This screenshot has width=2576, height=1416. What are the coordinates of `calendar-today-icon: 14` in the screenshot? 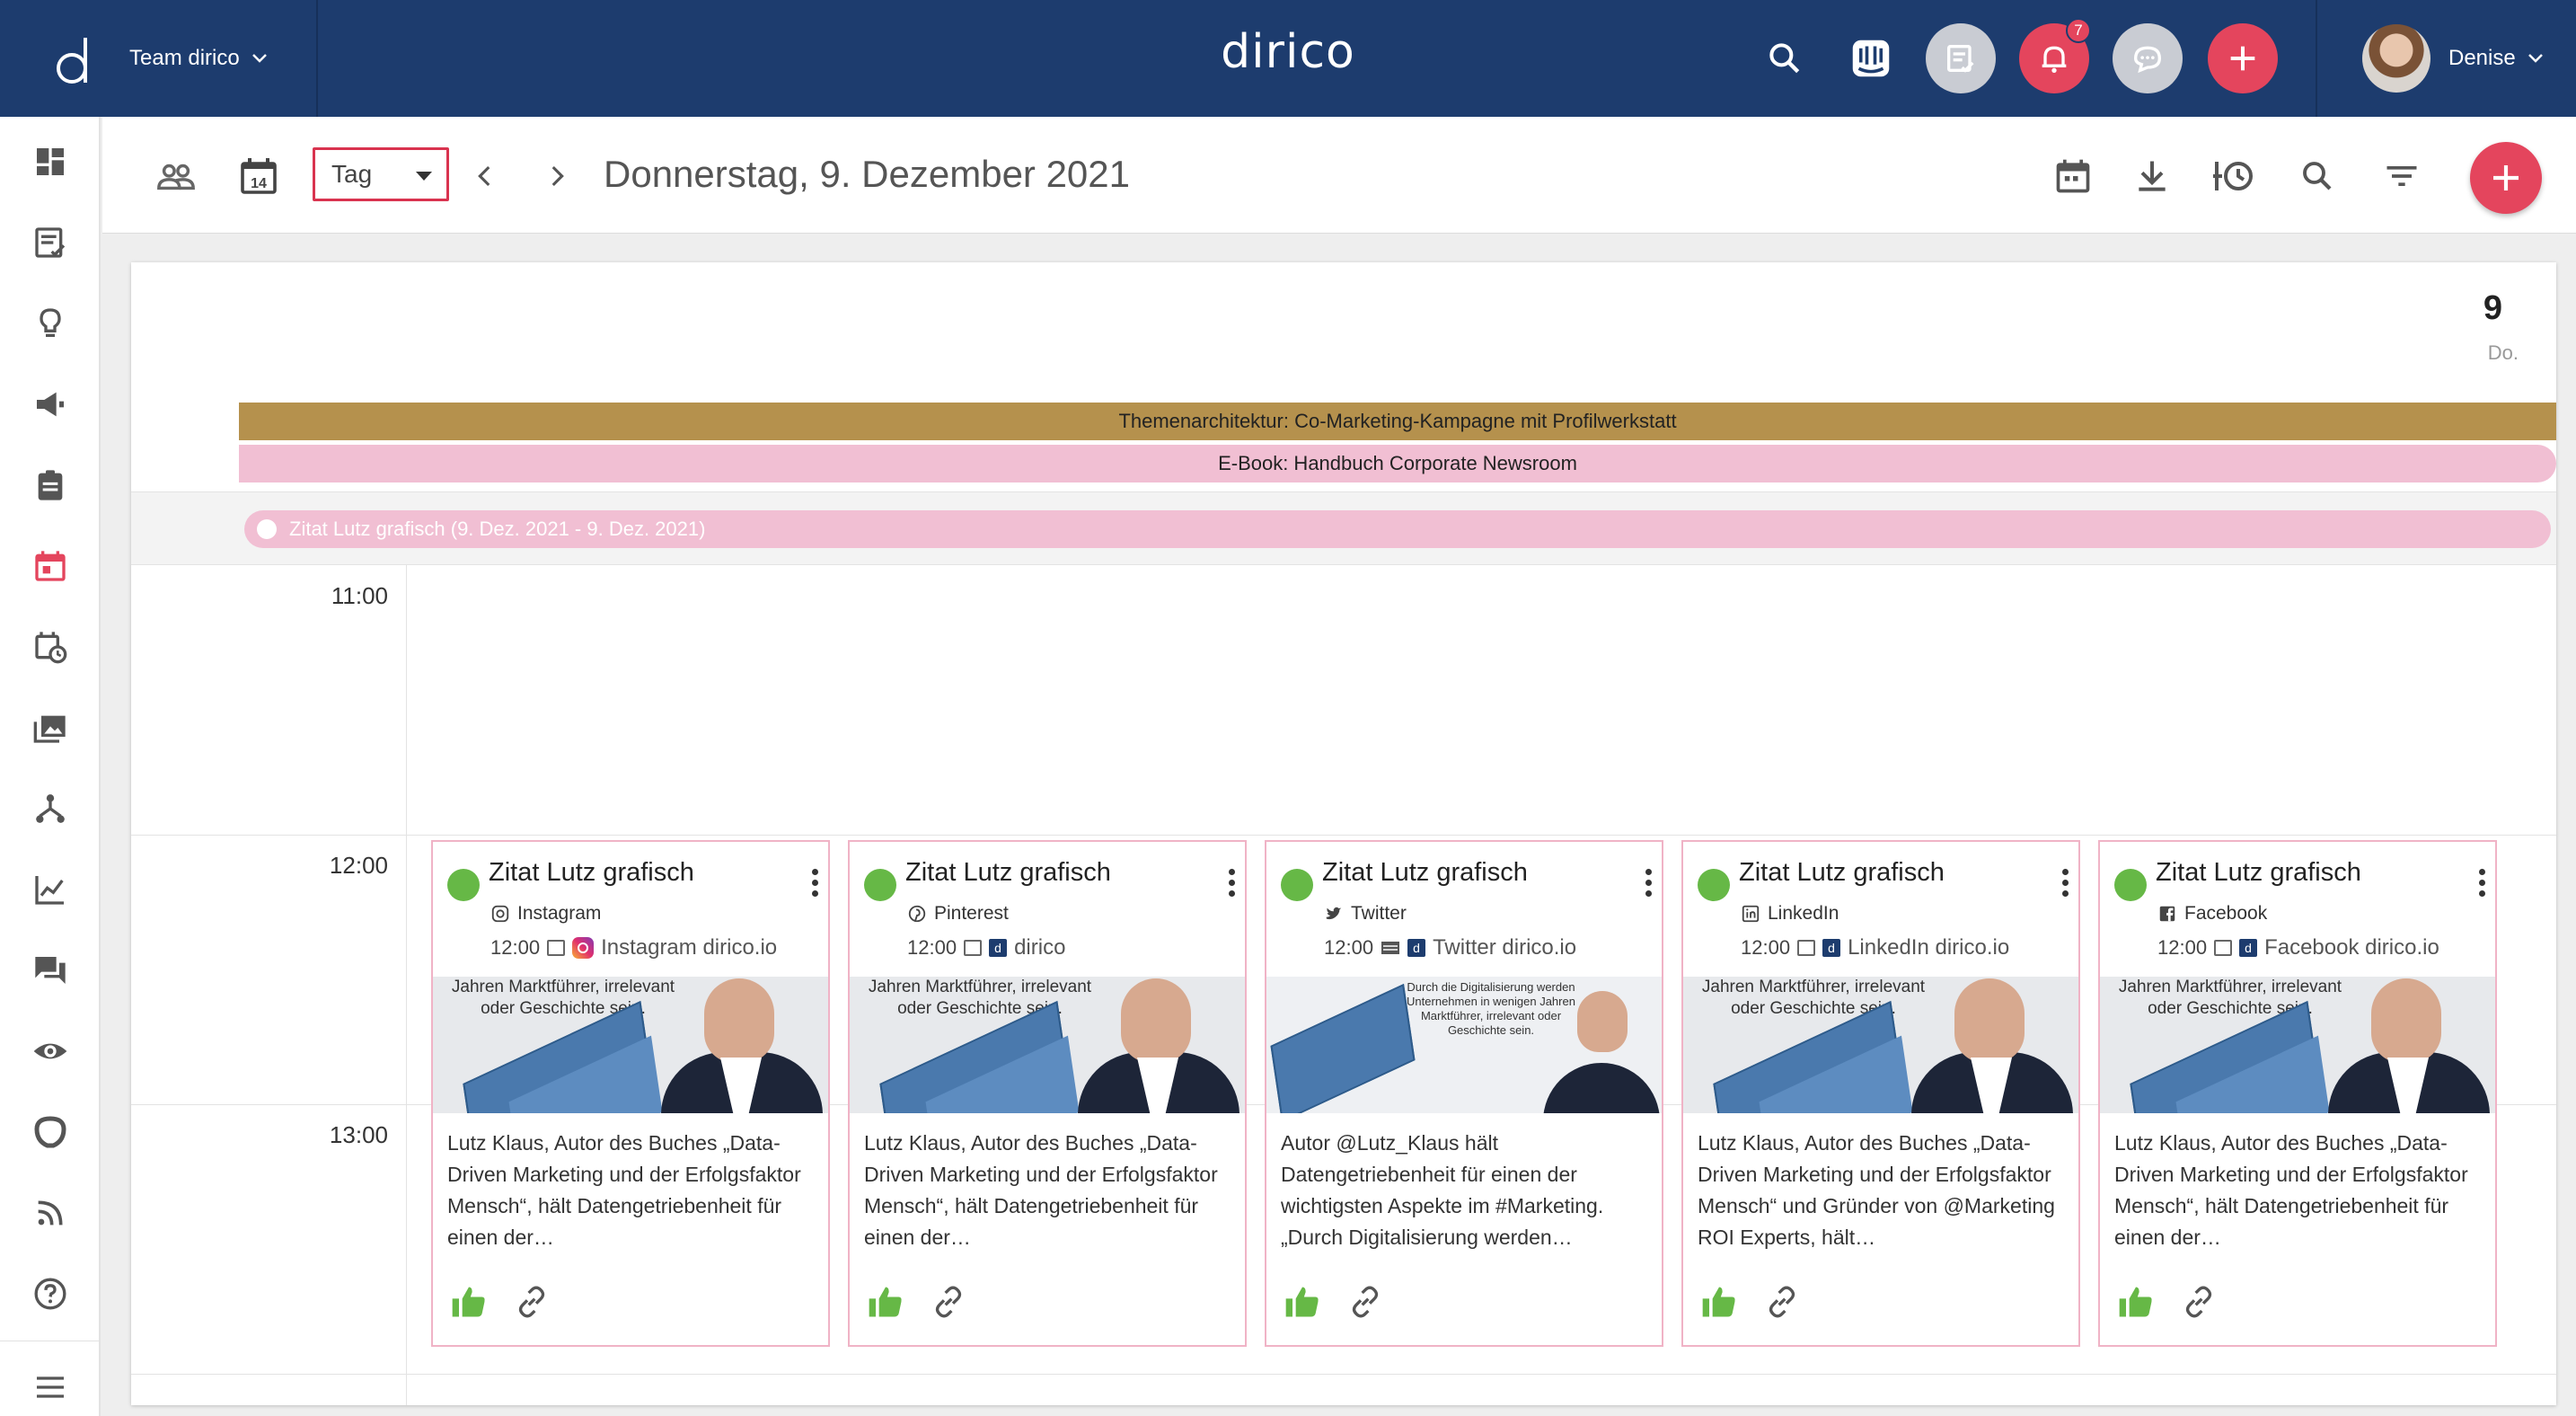 It's located at (259, 176).